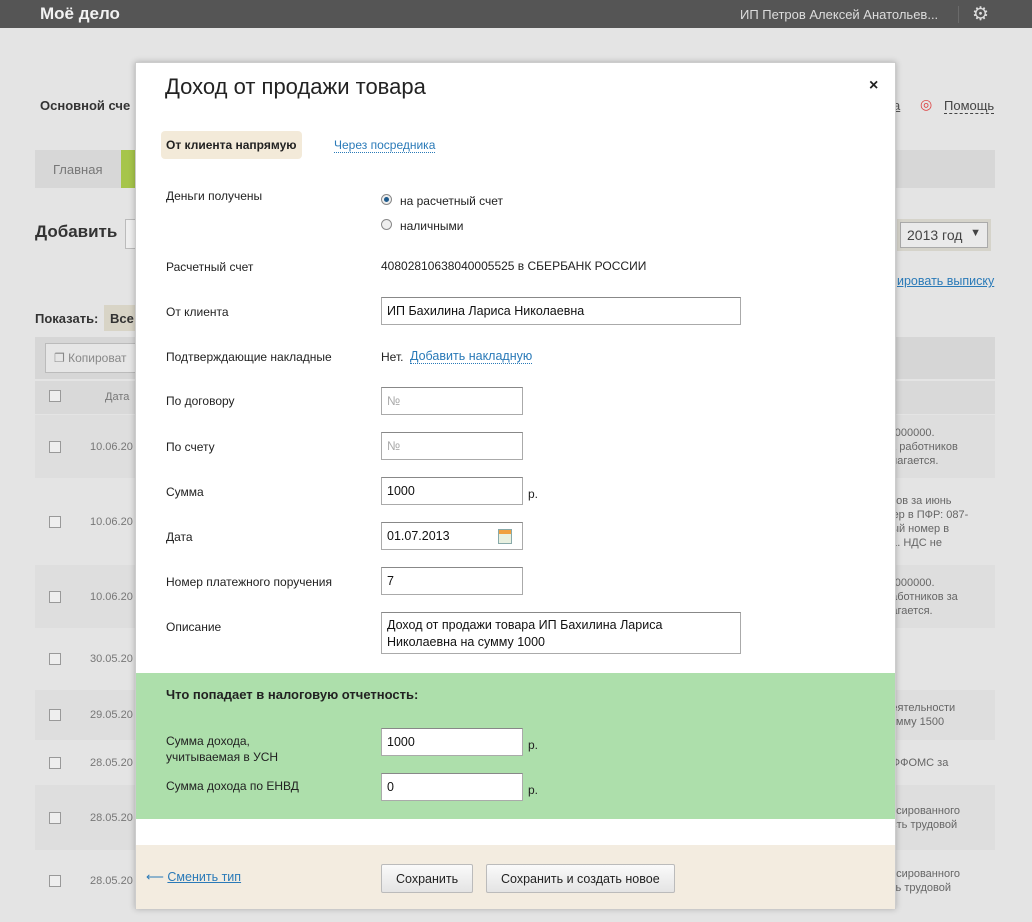 Image resolution: width=1032 pixels, height=922 pixels. I want to click on copy-icon: ❐, so click(59, 358).